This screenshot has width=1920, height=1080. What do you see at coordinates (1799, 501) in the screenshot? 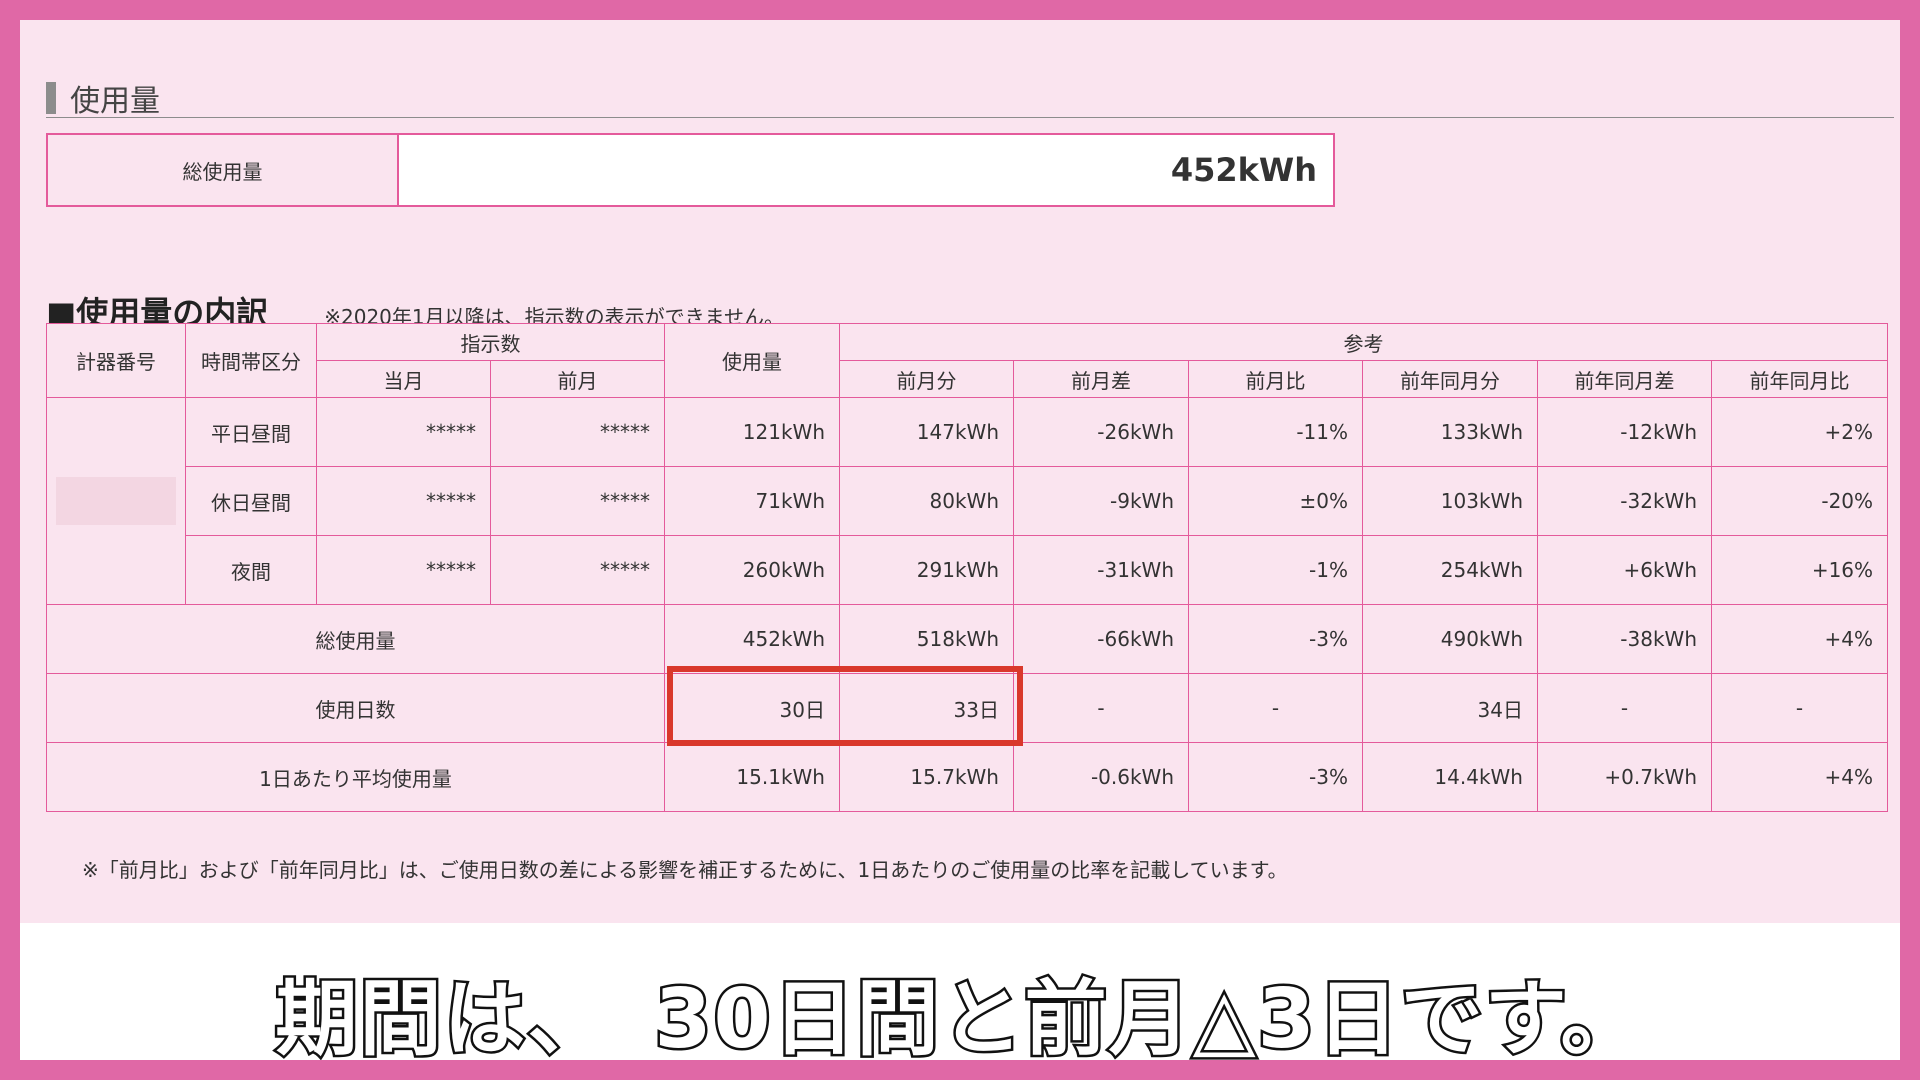
I see `prev-year-ratio-cell: -20%` at bounding box center [1799, 501].